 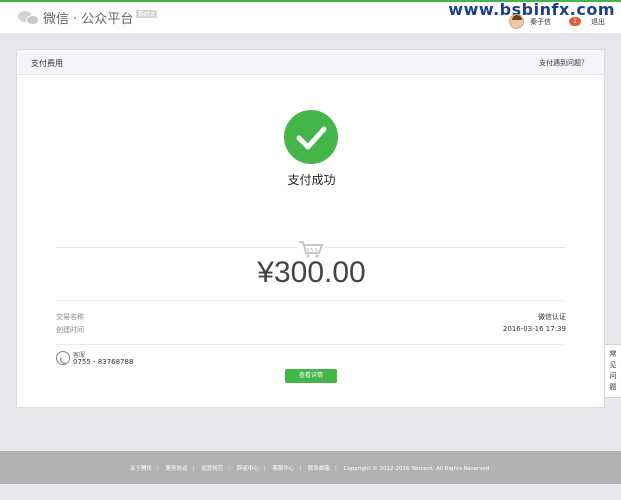 What do you see at coordinates (311, 376) in the screenshot?
I see `view-details-button: 查看详情` at bounding box center [311, 376].